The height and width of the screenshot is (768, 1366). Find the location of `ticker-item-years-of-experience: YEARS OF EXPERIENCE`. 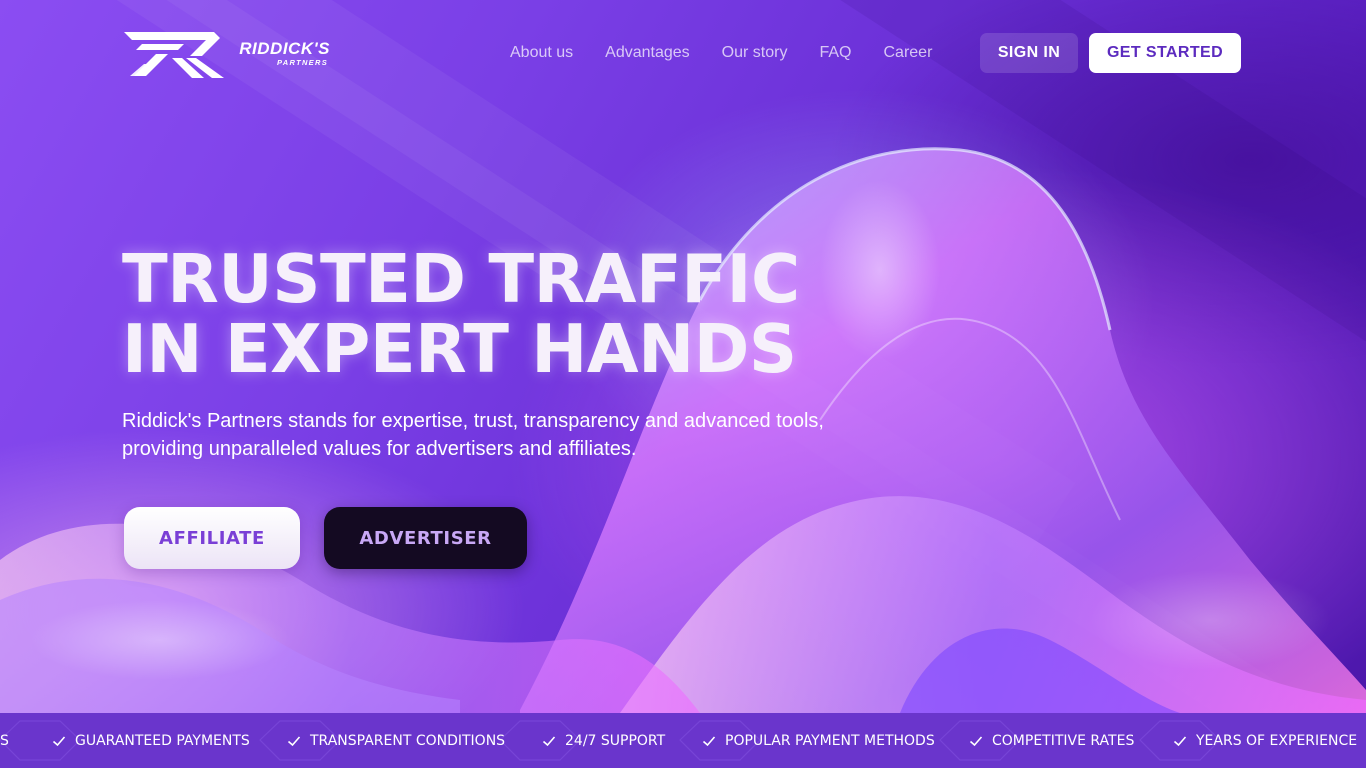

ticker-item-years-of-experience: YEARS OF EXPERIENCE is located at coordinates (1265, 741).